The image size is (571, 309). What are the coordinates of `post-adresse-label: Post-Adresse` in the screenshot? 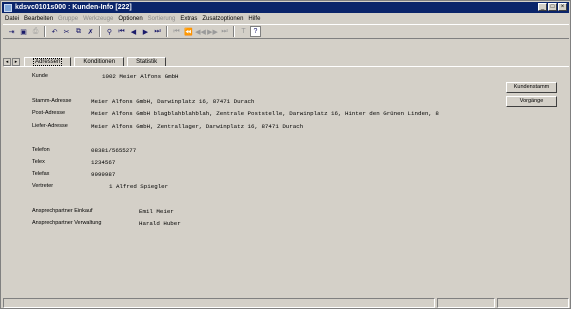 It's located at (49, 113).